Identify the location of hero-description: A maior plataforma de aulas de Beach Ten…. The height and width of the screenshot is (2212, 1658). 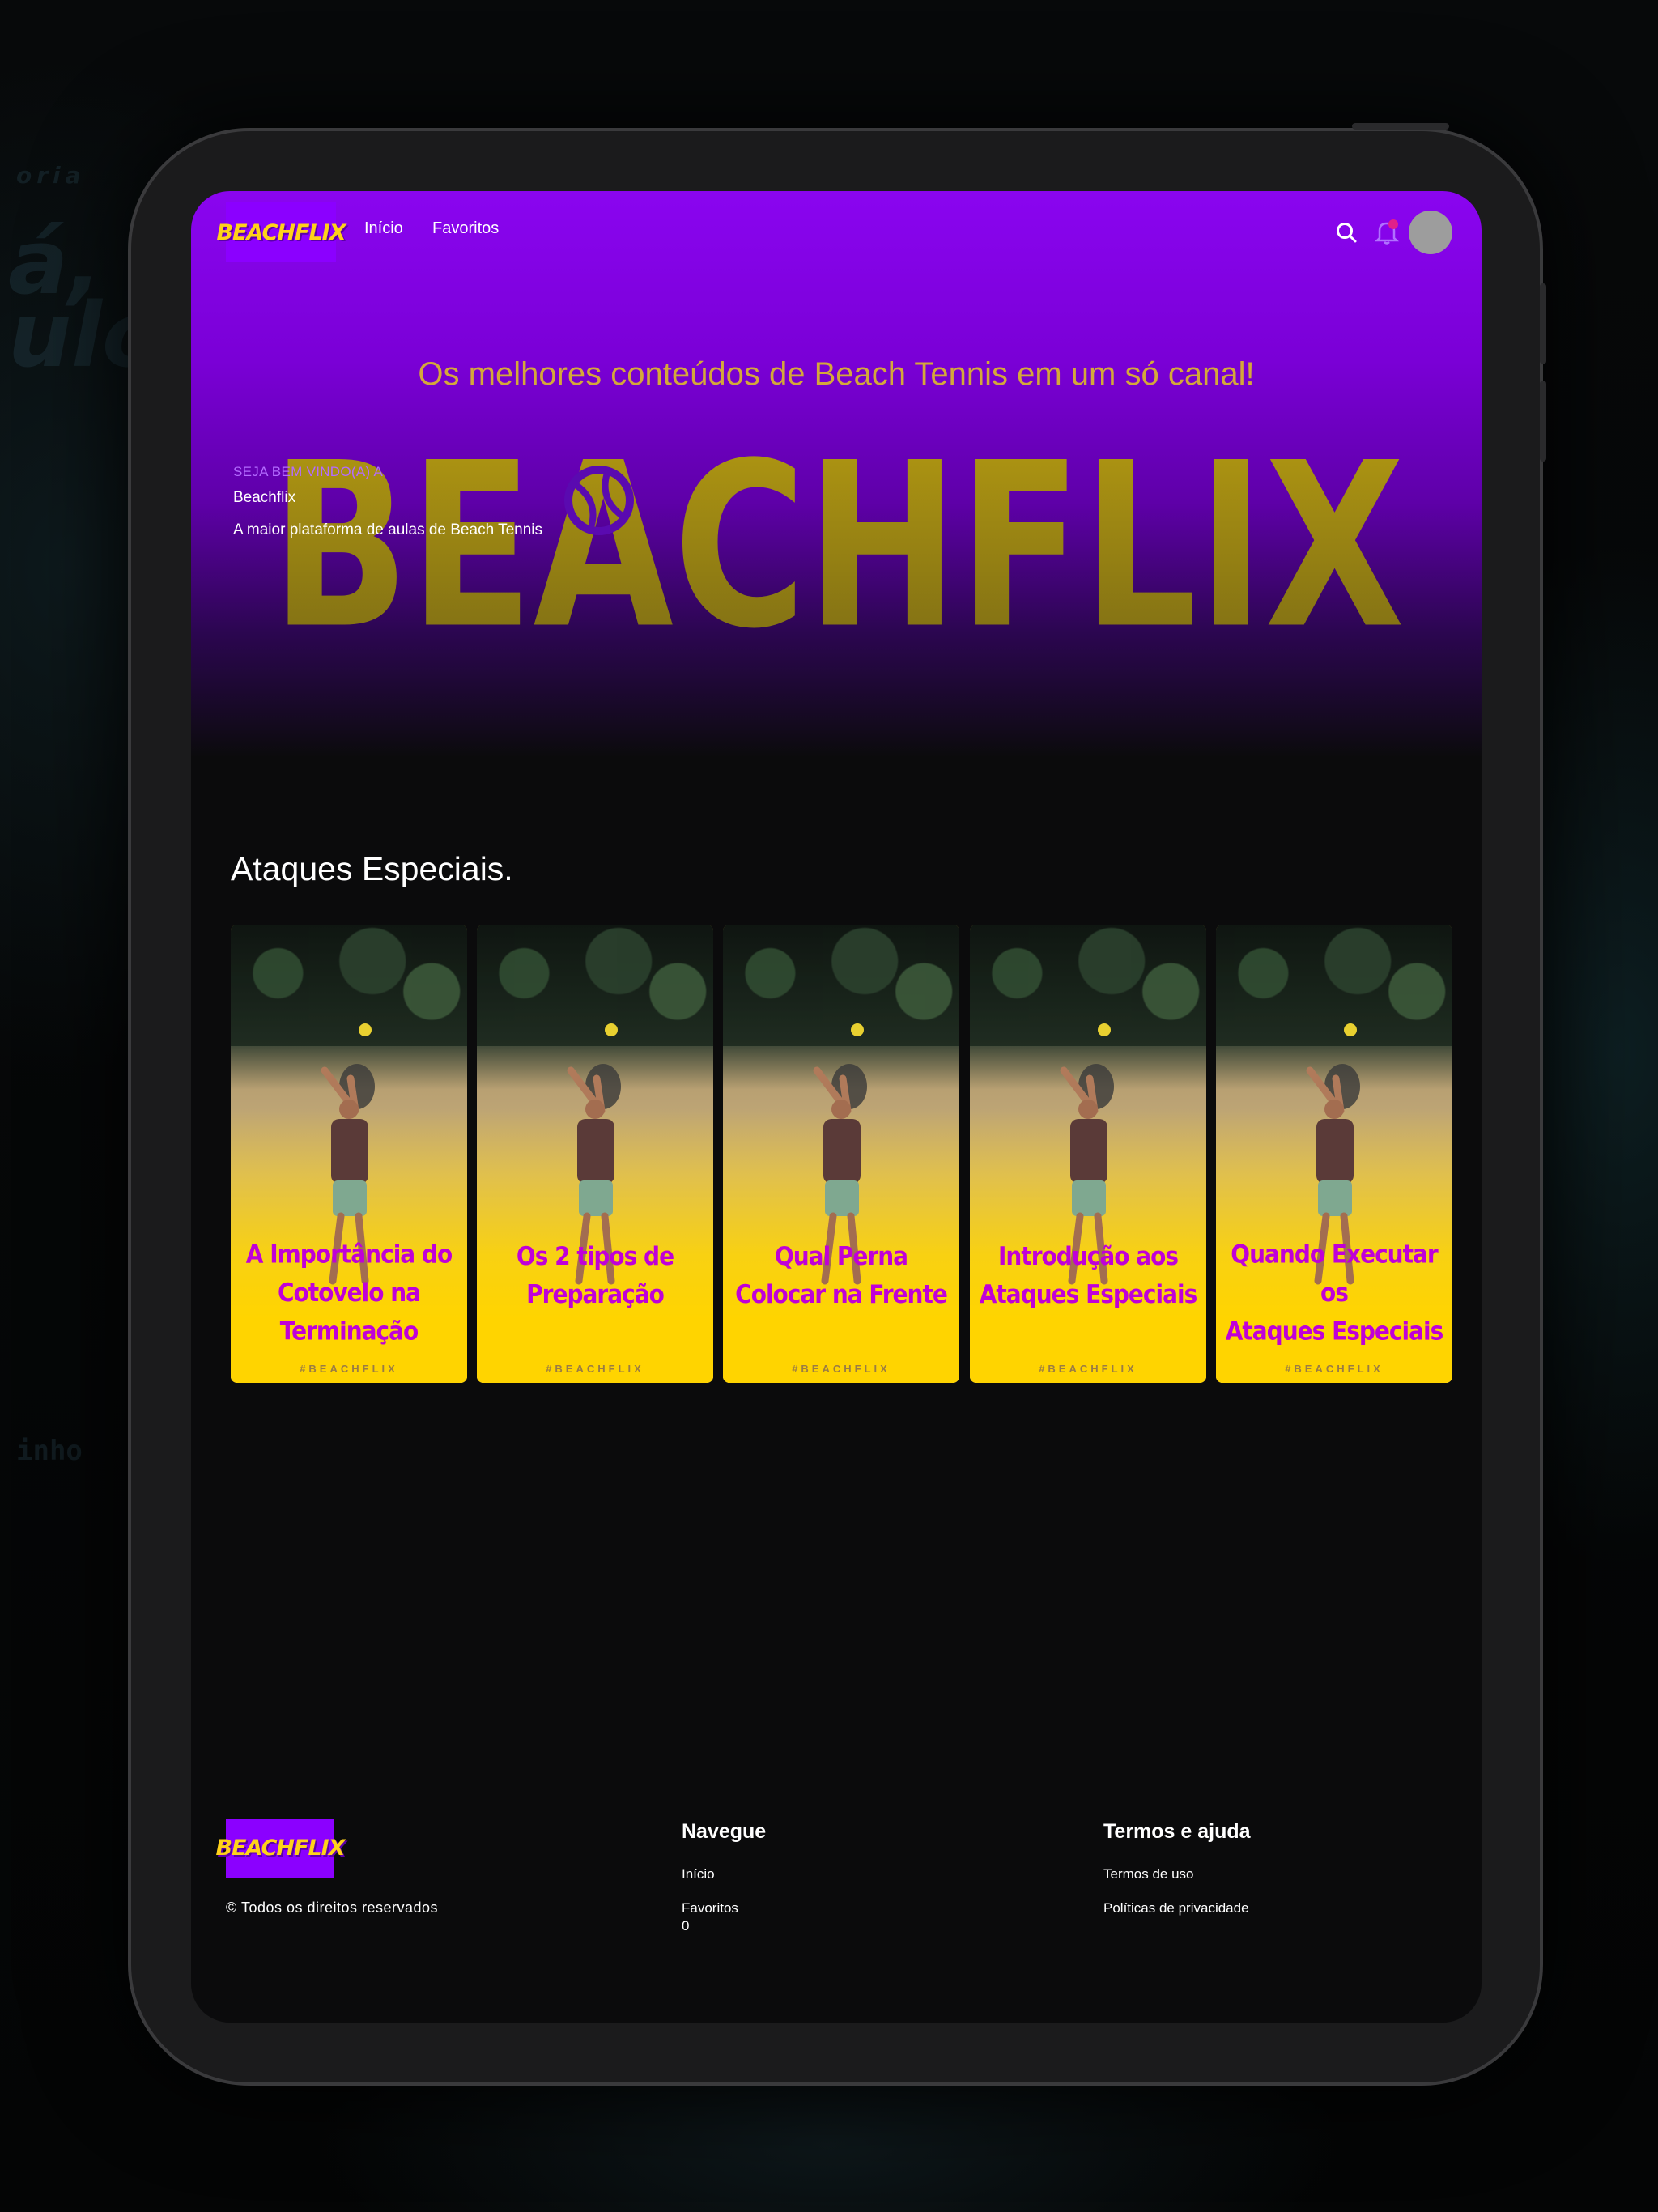
(387, 530).